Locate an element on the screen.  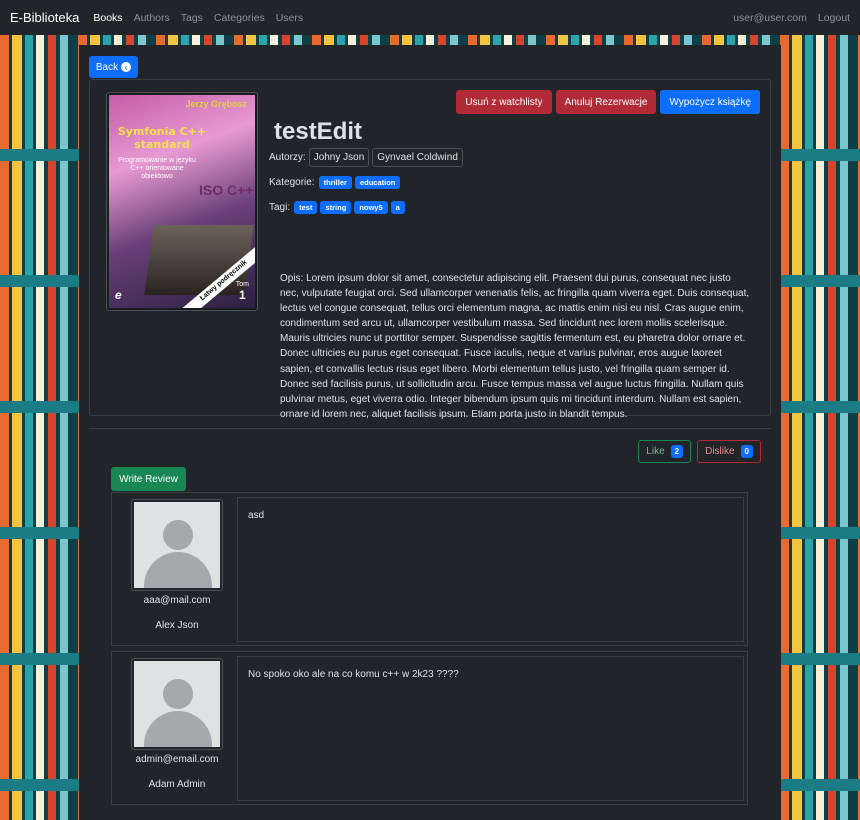
tag-badge: nowy5 is located at coordinates (371, 207).